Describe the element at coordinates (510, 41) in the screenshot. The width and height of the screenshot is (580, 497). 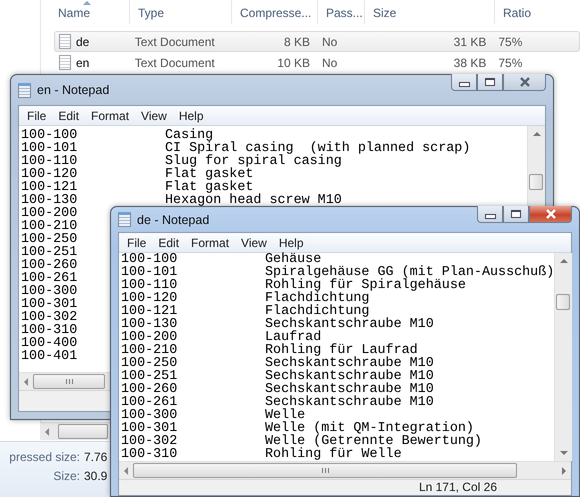
I see `ratio: 75%` at that location.